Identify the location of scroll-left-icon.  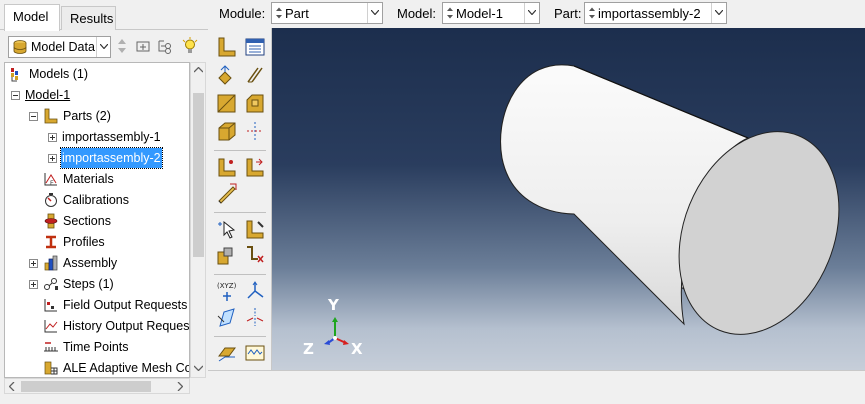
(12, 386).